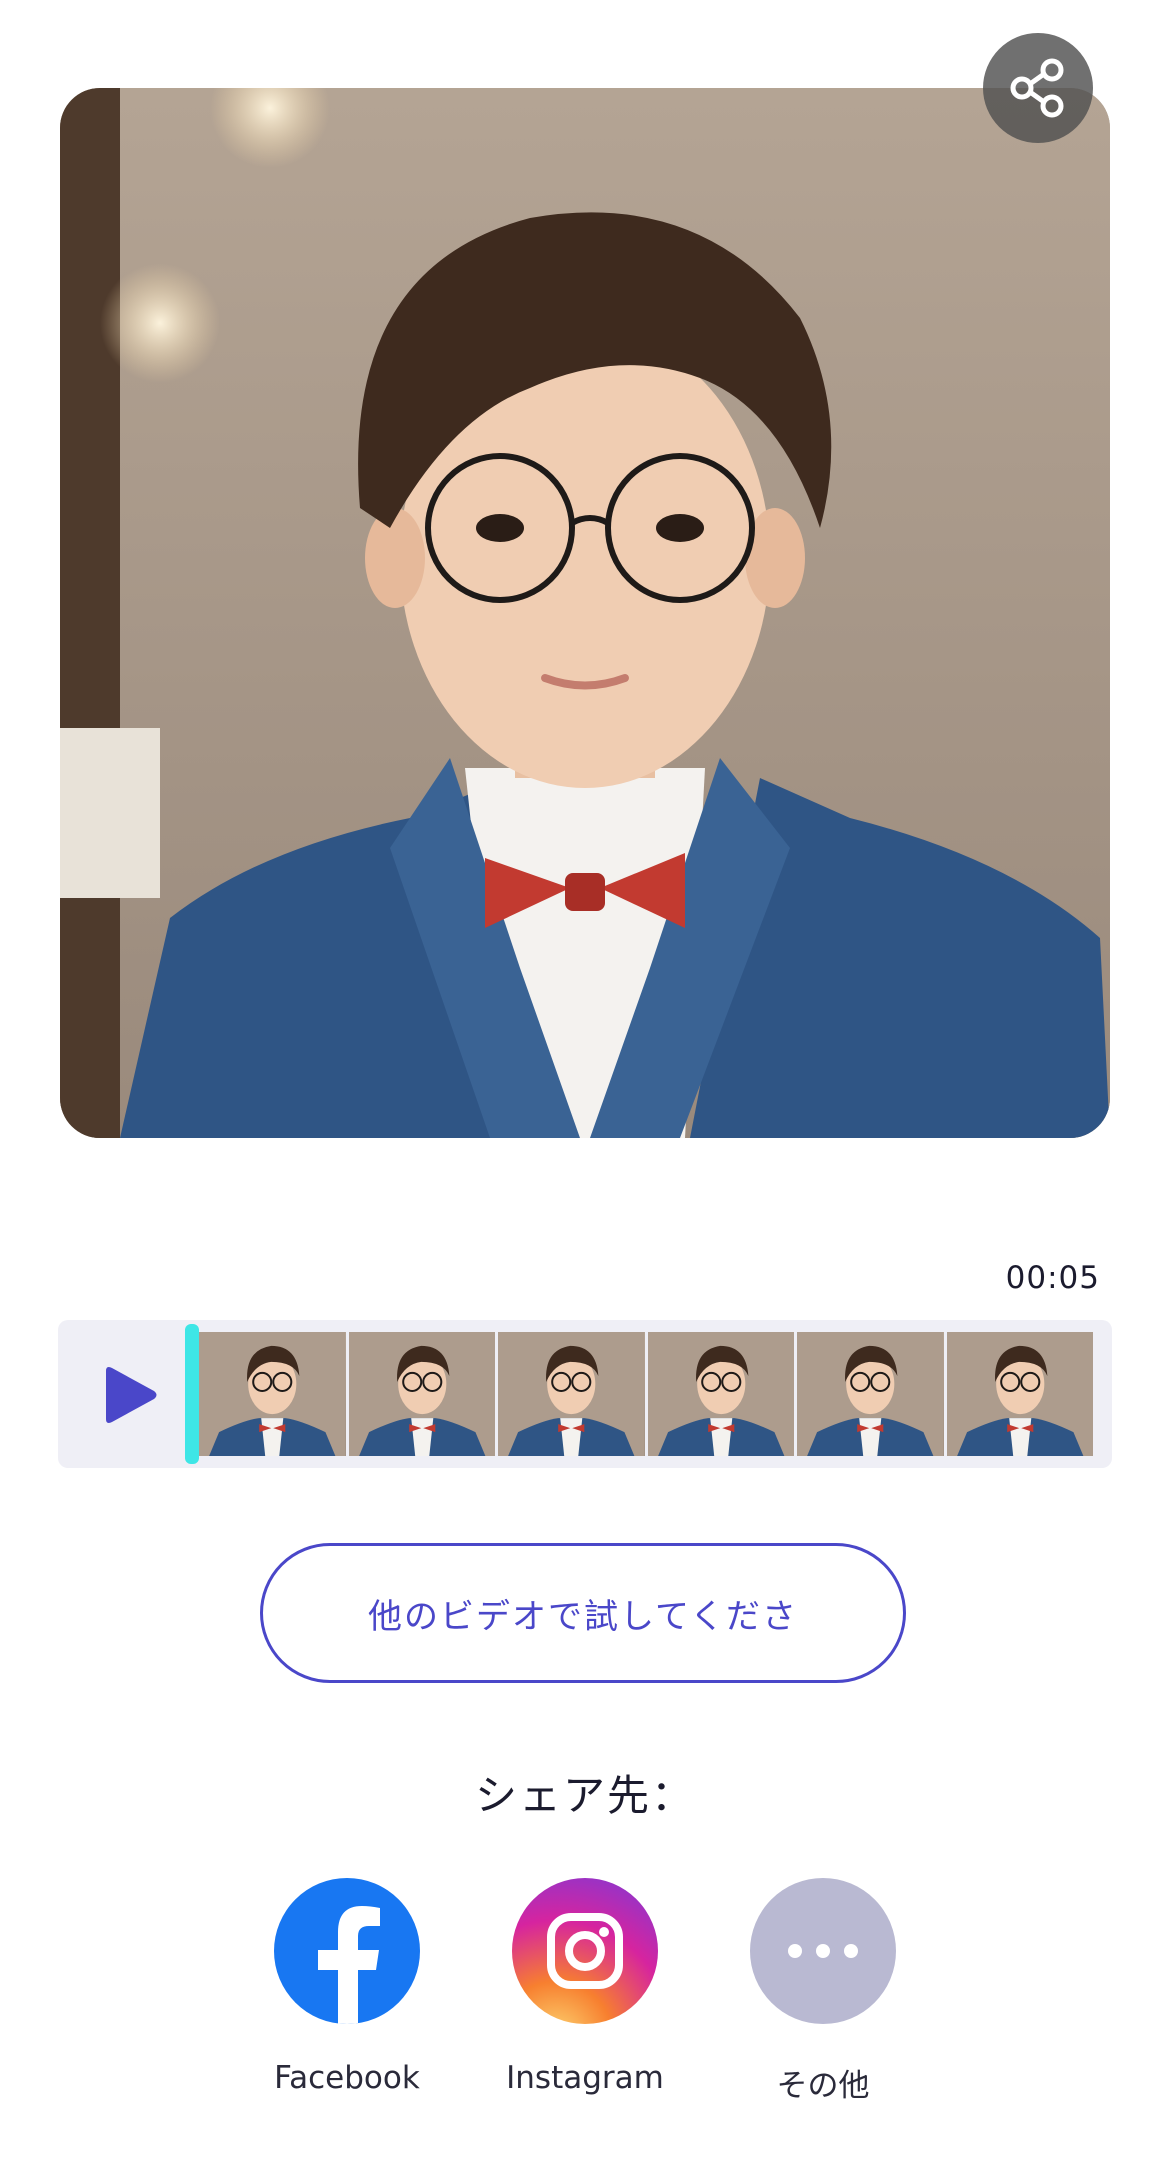 This screenshot has width=1170, height=2170. What do you see at coordinates (823, 2086) in the screenshot?
I see `share-option-label: その他` at bounding box center [823, 2086].